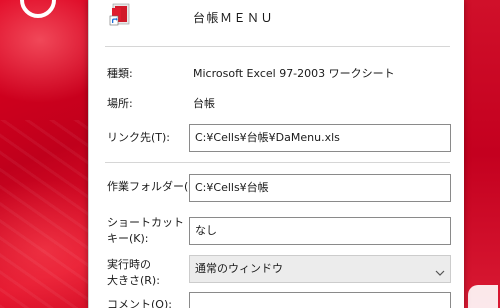 The width and height of the screenshot is (500, 308). What do you see at coordinates (133, 280) in the screenshot?
I see `run-label-line2: 大きさ(R):` at bounding box center [133, 280].